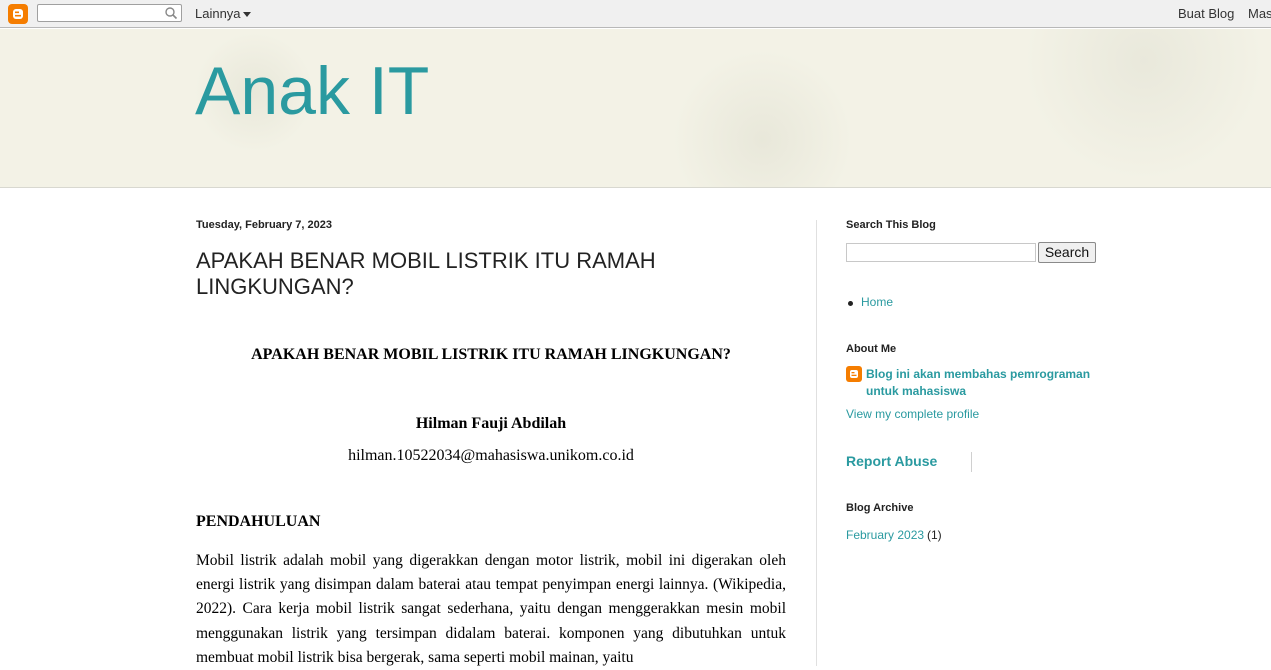  I want to click on navbar-search-input, so click(100, 13).